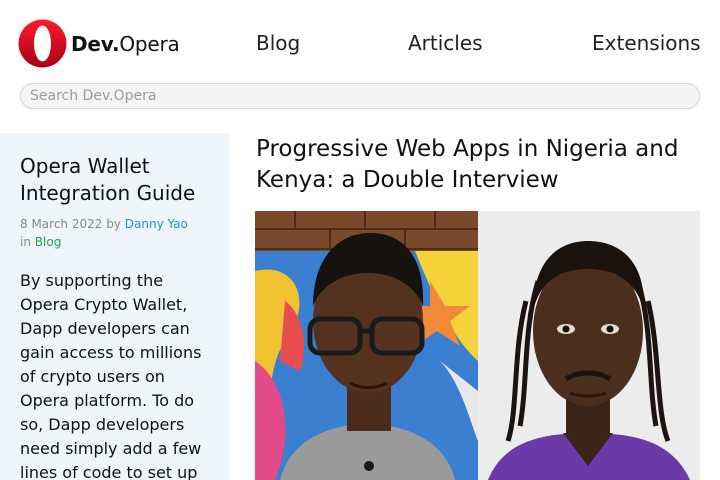 The height and width of the screenshot is (480, 720). Describe the element at coordinates (114, 180) in the screenshot. I see `sidebar-post-title: Opera Wallet Integration Guide` at that location.